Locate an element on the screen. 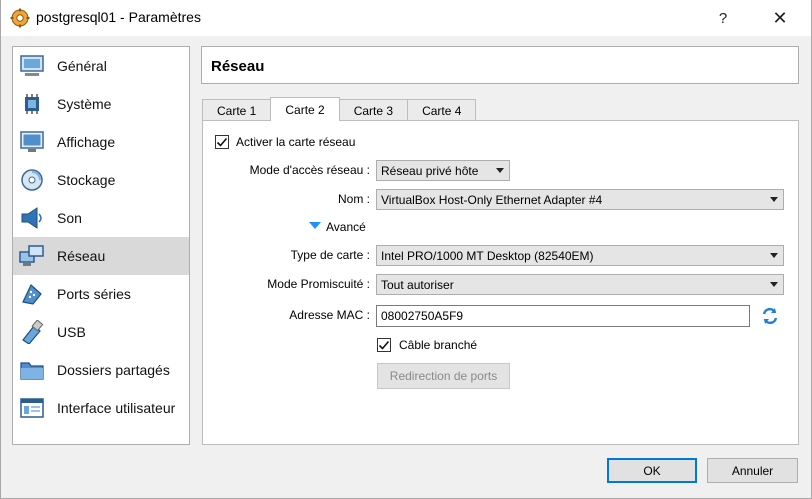  sidebar-item-label: Son is located at coordinates (69, 218).